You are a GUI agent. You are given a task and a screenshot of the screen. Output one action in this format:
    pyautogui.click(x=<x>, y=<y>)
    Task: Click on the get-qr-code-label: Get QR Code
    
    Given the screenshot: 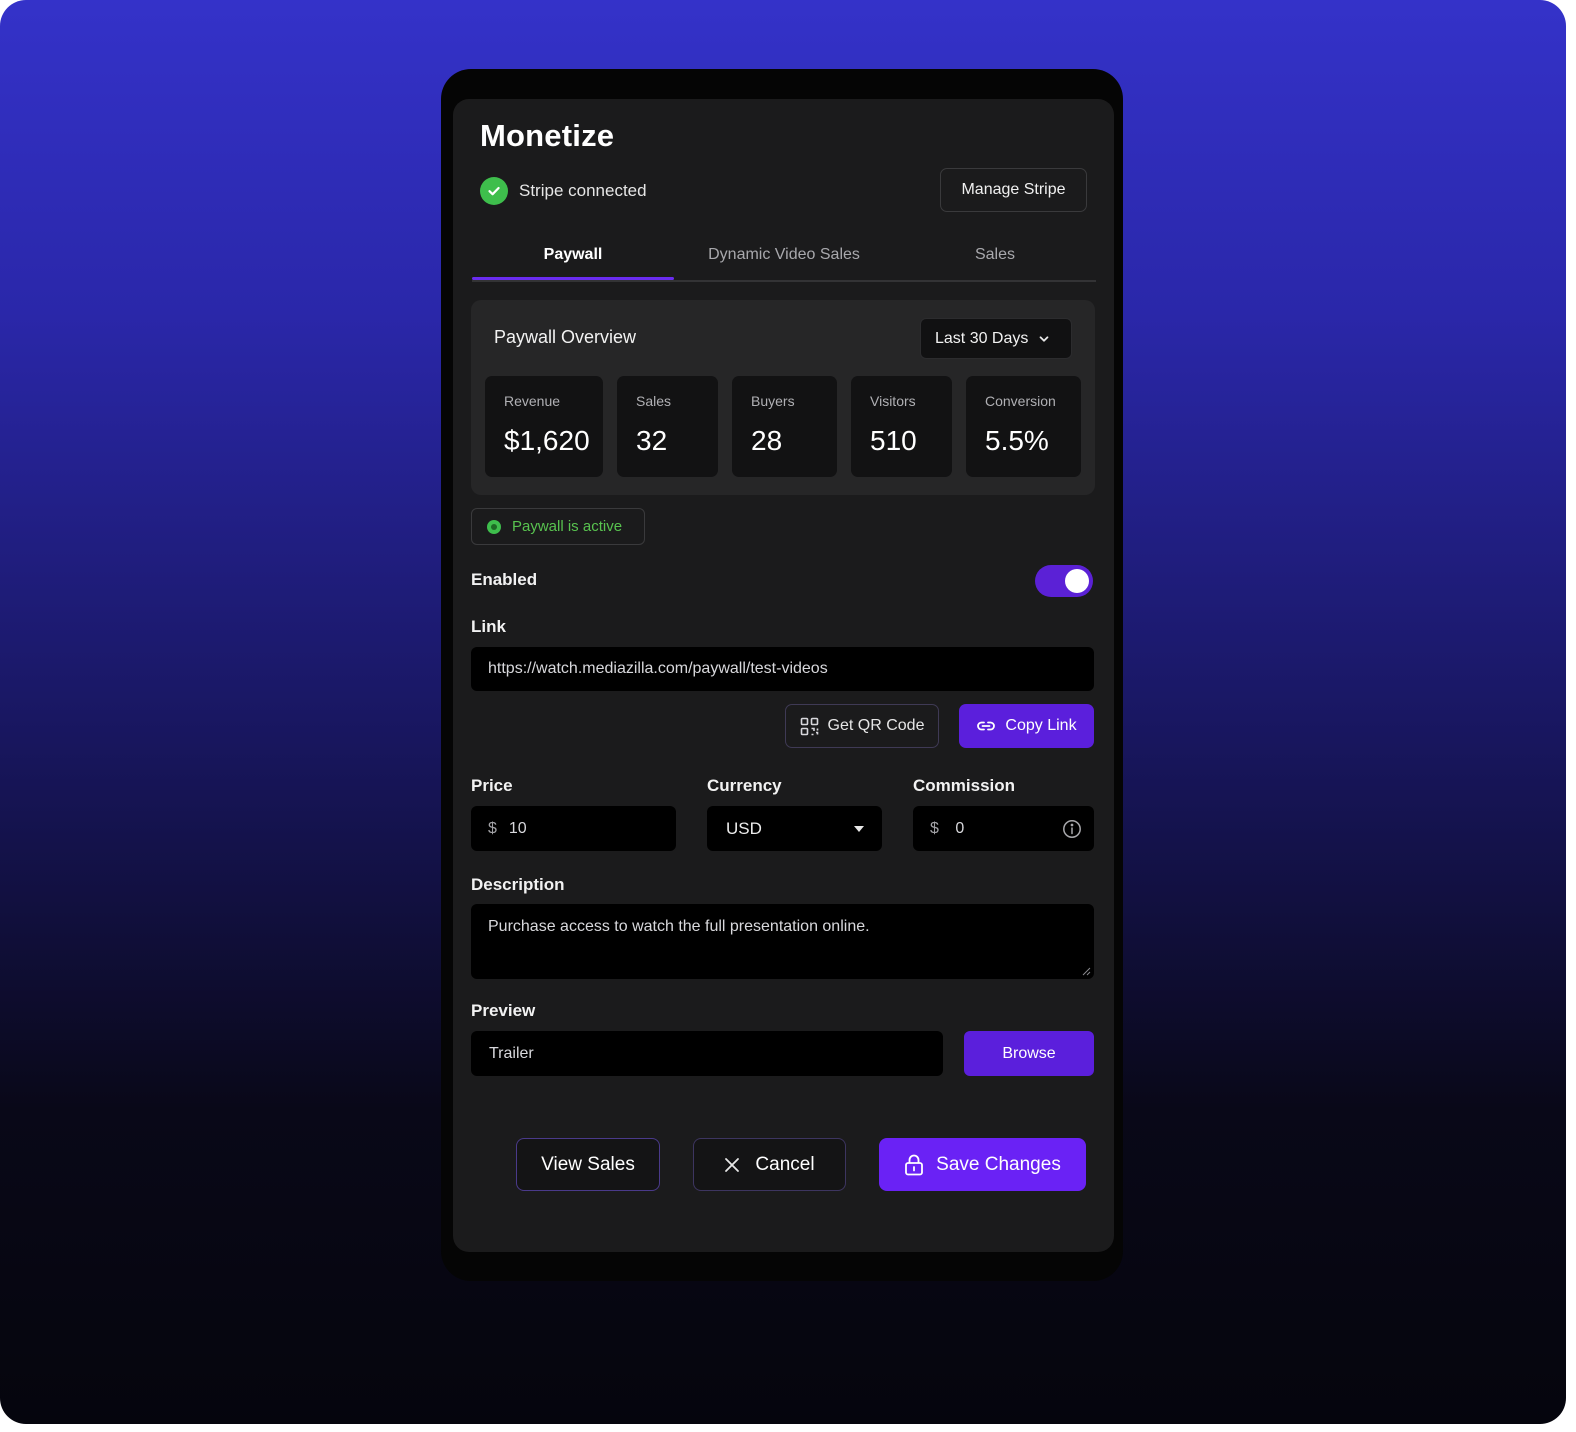 What is the action you would take?
    pyautogui.click(x=876, y=725)
    